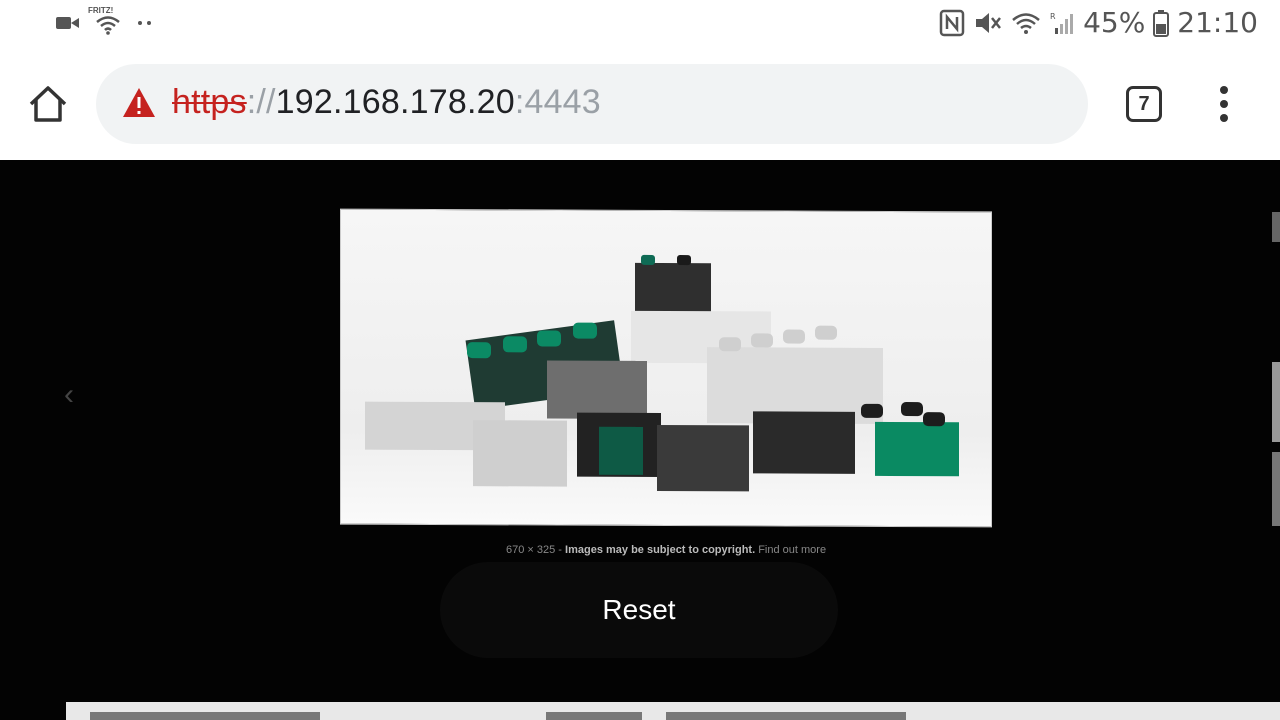 This screenshot has width=1280, height=720. What do you see at coordinates (792, 550) in the screenshot?
I see `find-out-more-link: Find out more` at bounding box center [792, 550].